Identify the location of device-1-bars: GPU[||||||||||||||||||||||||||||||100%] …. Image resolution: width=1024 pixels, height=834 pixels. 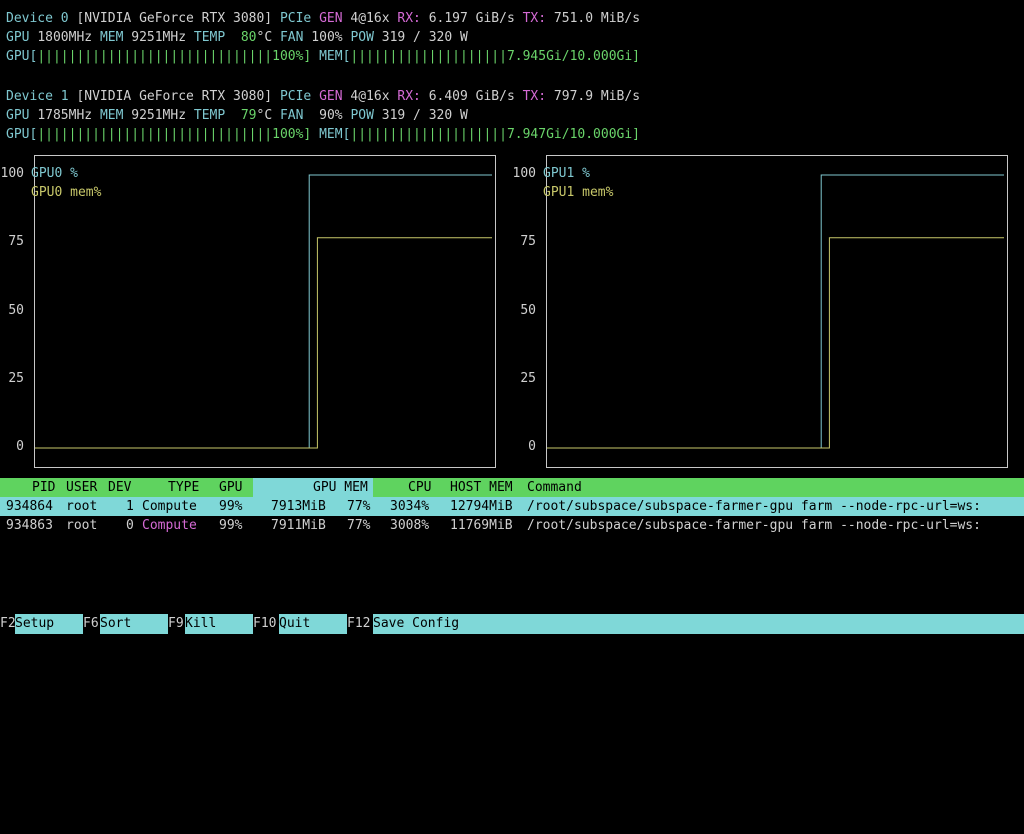
(323, 134).